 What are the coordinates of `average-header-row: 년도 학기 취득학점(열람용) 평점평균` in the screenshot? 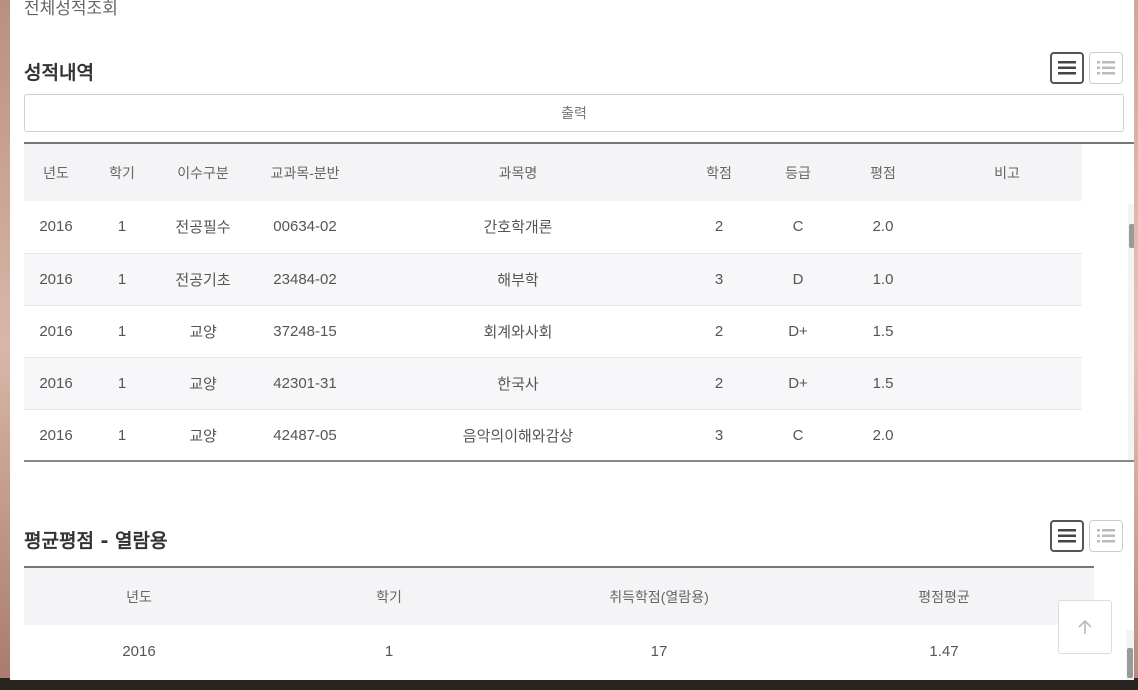 It's located at (559, 596).